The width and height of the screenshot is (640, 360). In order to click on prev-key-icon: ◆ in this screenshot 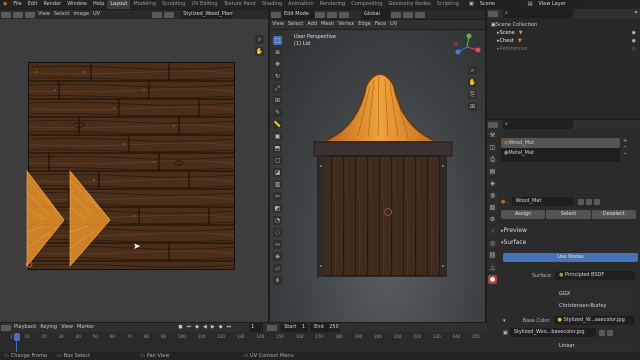, I will do `click(197, 327)`.